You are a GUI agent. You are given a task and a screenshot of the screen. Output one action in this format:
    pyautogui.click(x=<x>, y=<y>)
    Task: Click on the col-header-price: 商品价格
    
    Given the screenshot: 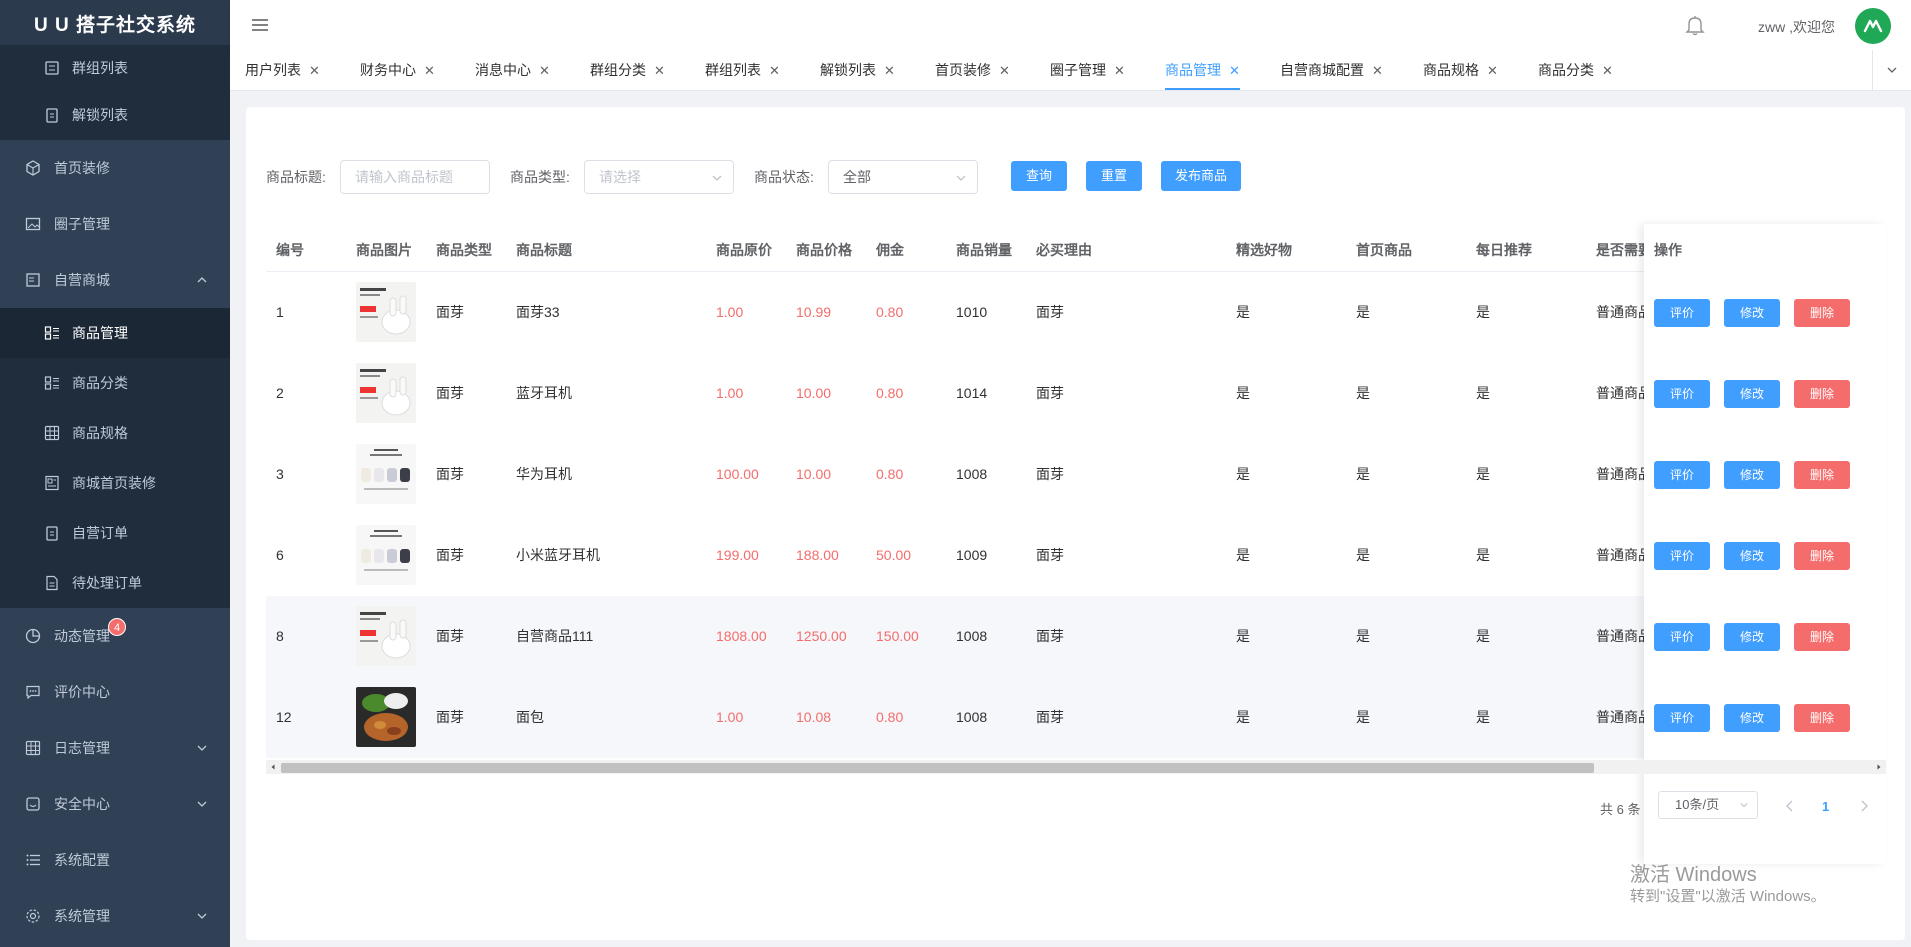 What is the action you would take?
    pyautogui.click(x=824, y=250)
    